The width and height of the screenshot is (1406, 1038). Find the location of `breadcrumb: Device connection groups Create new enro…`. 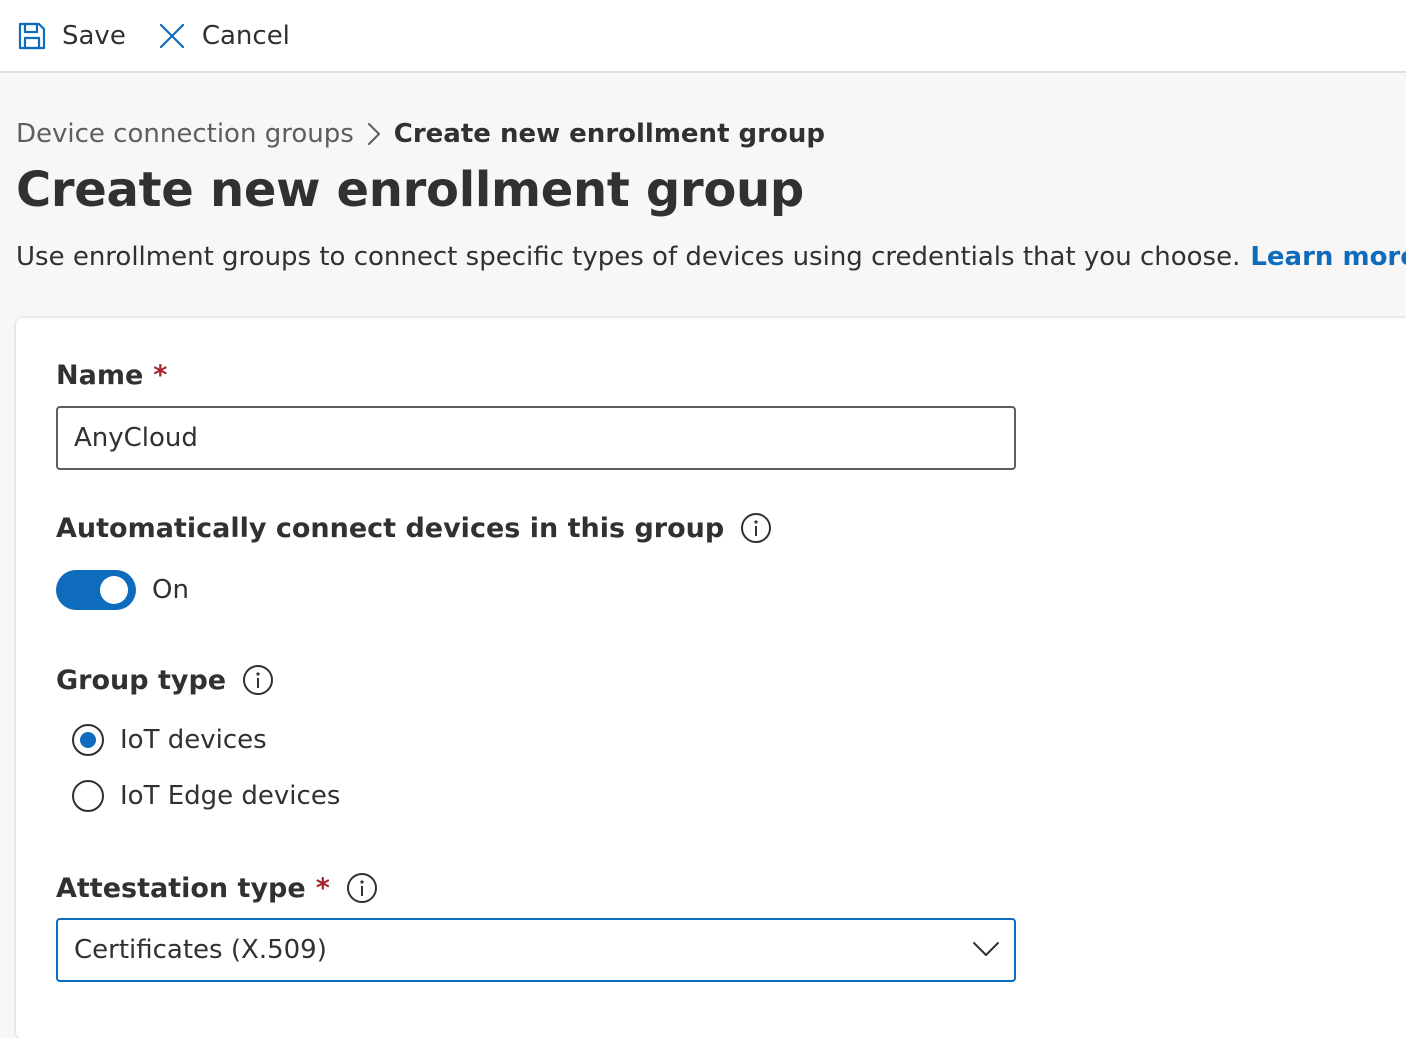

breadcrumb: Device connection groups Create new enro… is located at coordinates (420, 134).